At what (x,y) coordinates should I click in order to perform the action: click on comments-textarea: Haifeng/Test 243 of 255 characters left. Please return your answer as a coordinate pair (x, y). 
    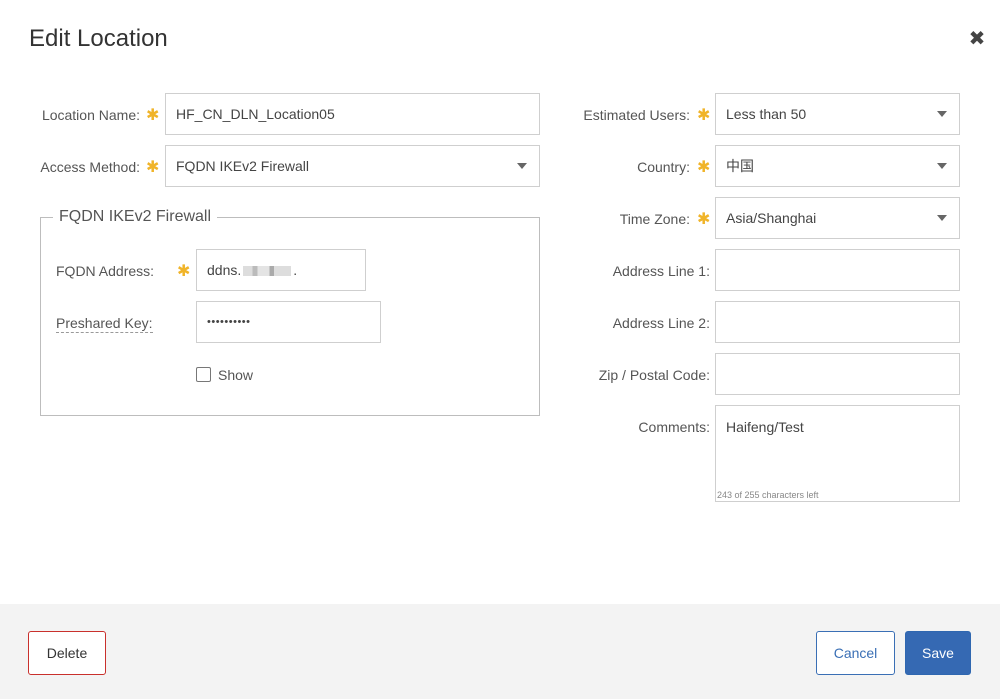
    Looking at the image, I should click on (837, 453).